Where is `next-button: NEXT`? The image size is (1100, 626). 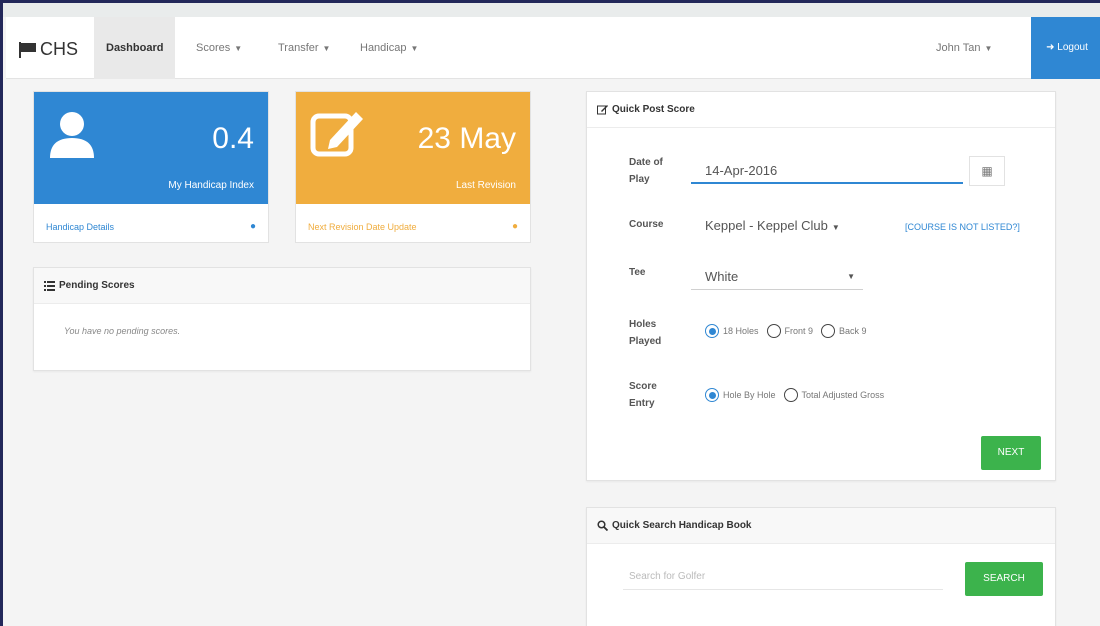 next-button: NEXT is located at coordinates (1011, 453).